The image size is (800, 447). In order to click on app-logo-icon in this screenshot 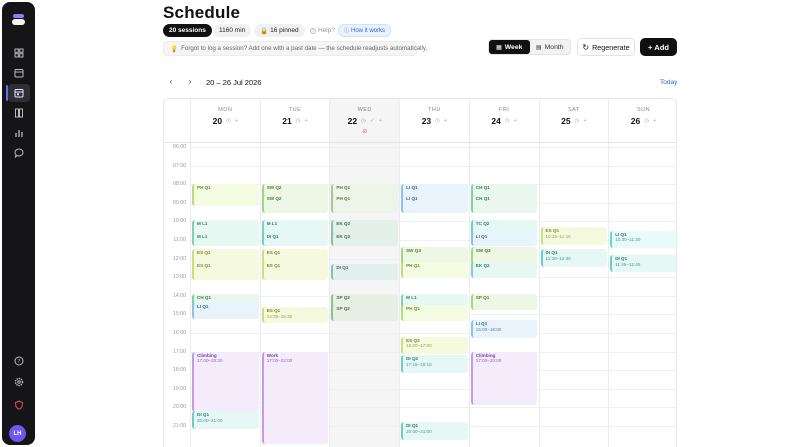, I will do `click(18, 19)`.